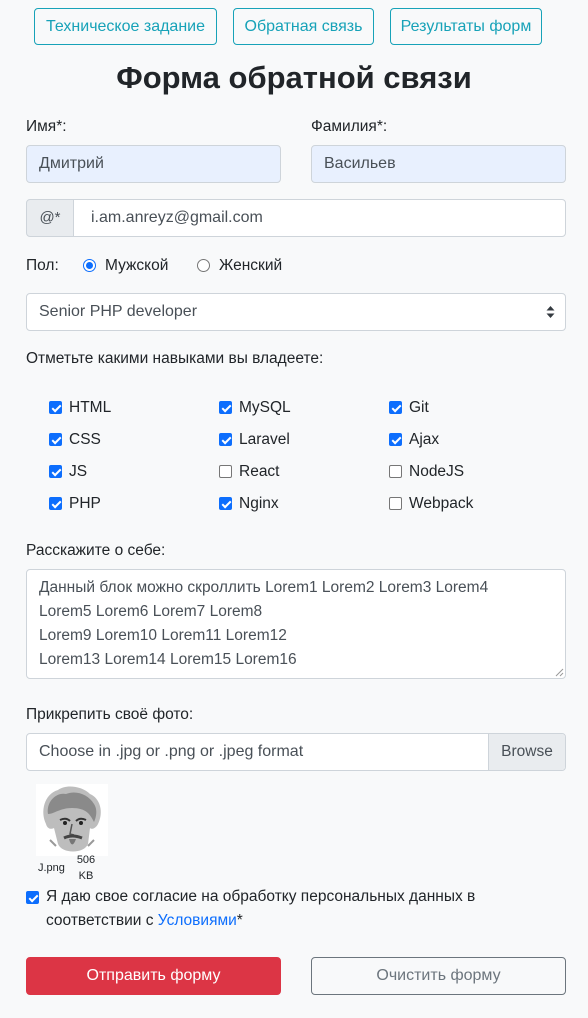  Describe the element at coordinates (153, 976) in the screenshot. I see `submit-button: Отправить форму` at that location.